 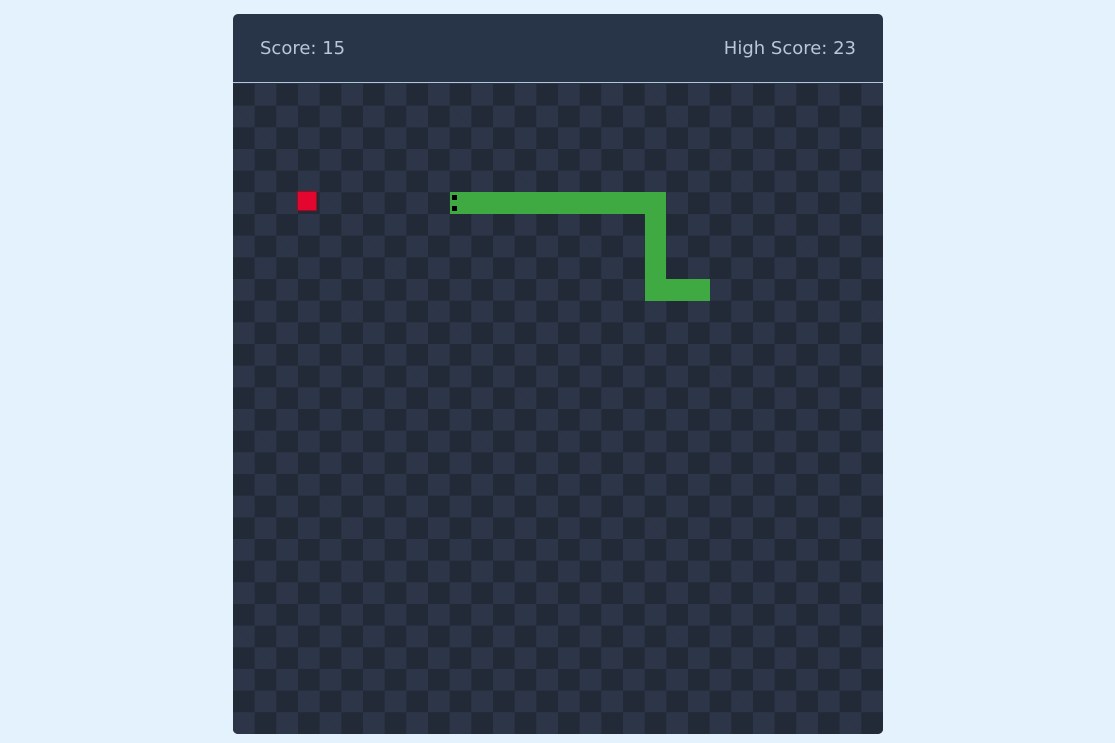 I want to click on snake-eye-top, so click(x=454, y=198).